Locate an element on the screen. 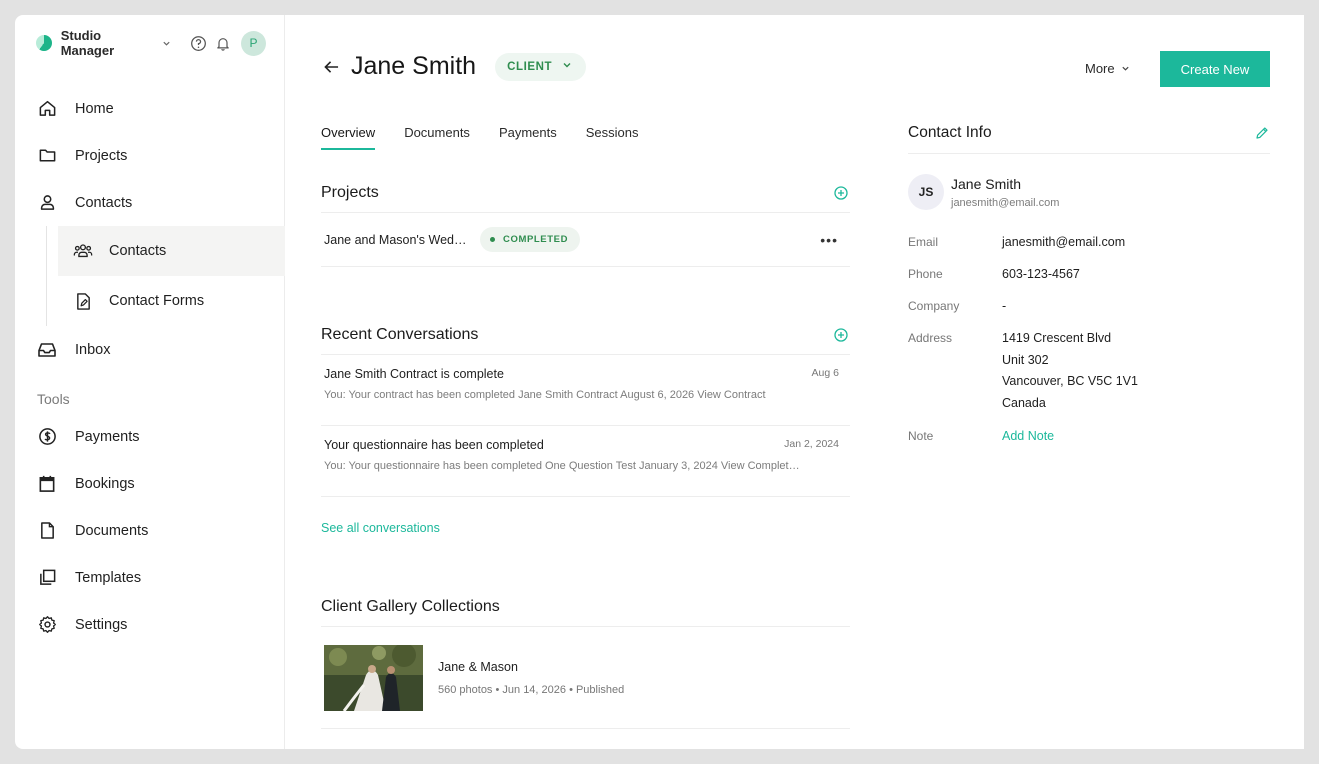 The height and width of the screenshot is (764, 1319). phone-value: 603-123-4567 is located at coordinates (1041, 274).